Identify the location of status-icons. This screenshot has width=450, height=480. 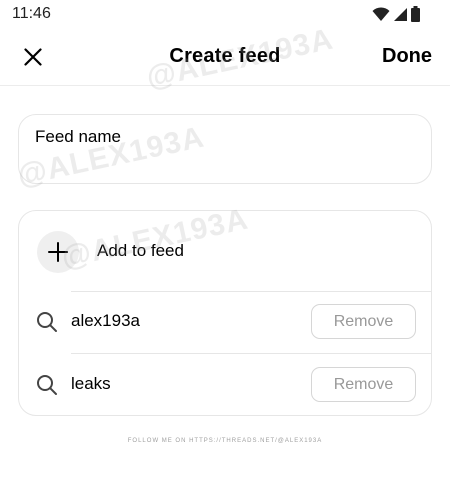
(396, 14).